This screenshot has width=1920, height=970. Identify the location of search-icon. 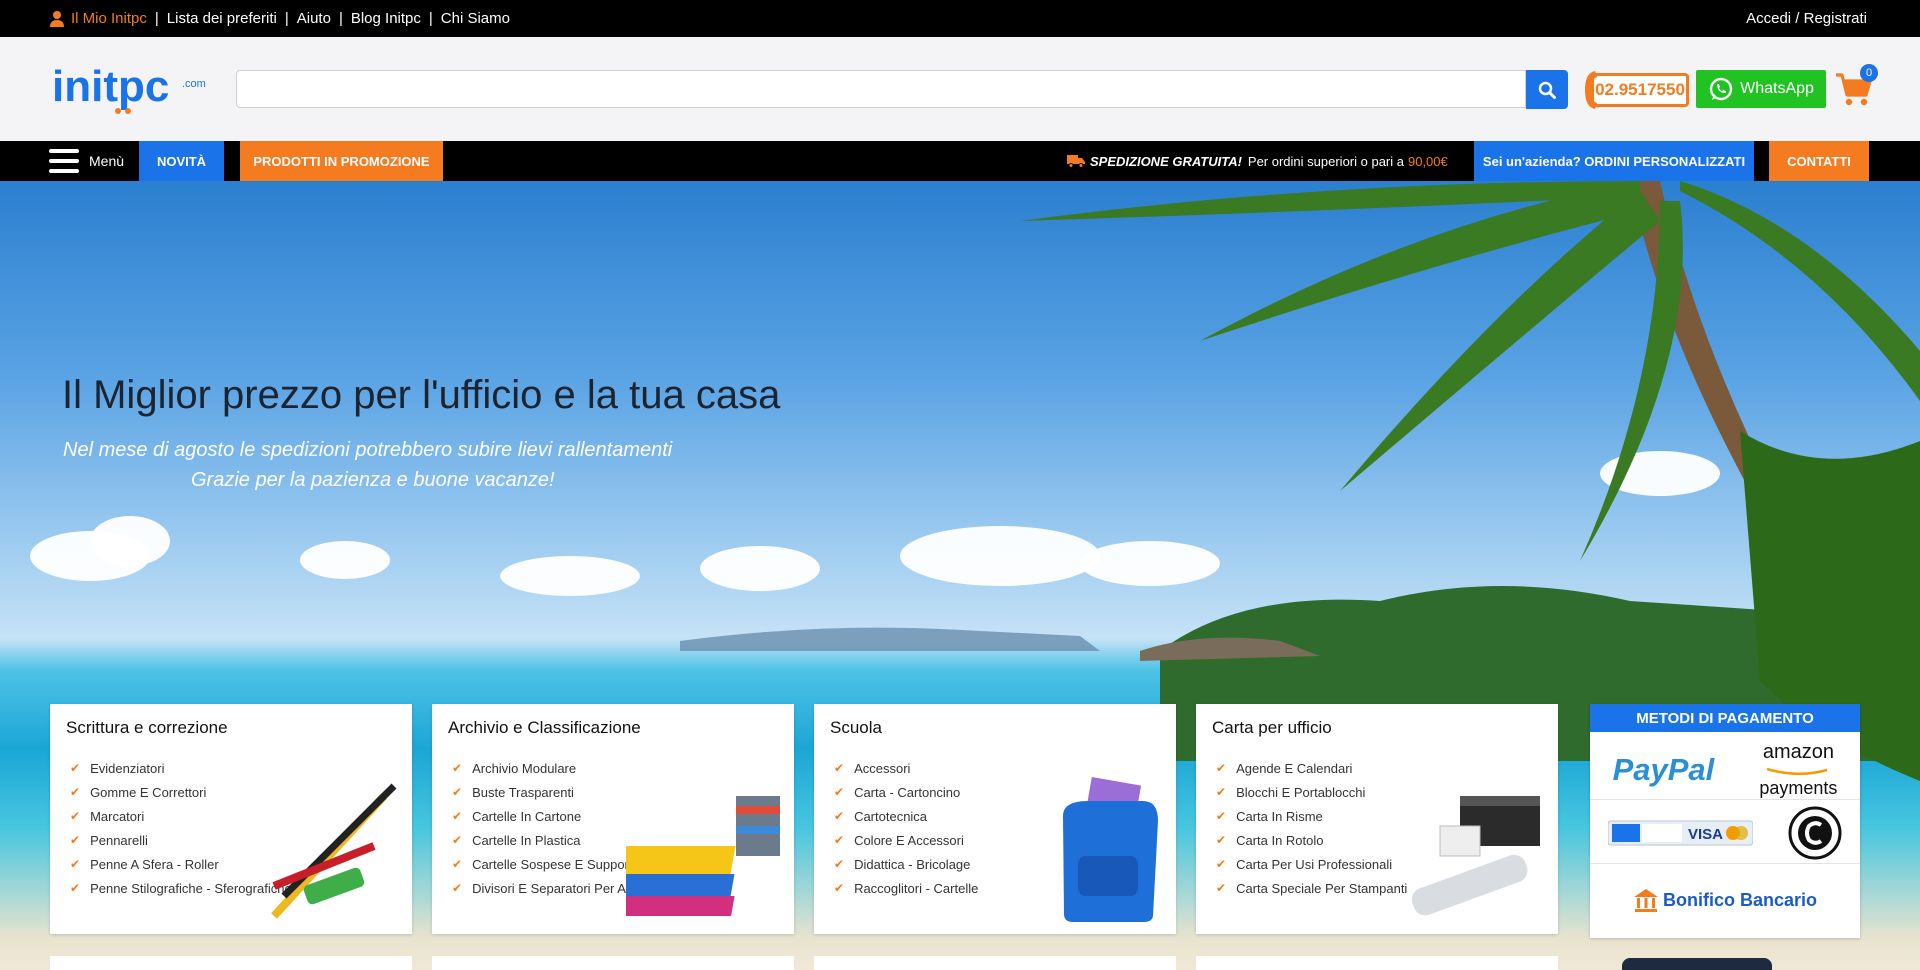
(1547, 90).